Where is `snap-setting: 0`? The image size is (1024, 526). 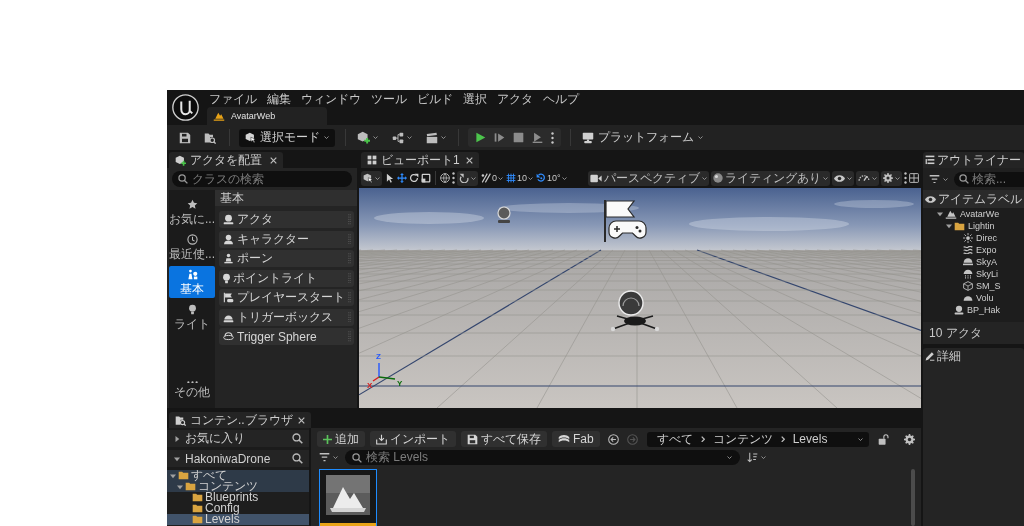
snap-setting: 0 is located at coordinates (492, 178).